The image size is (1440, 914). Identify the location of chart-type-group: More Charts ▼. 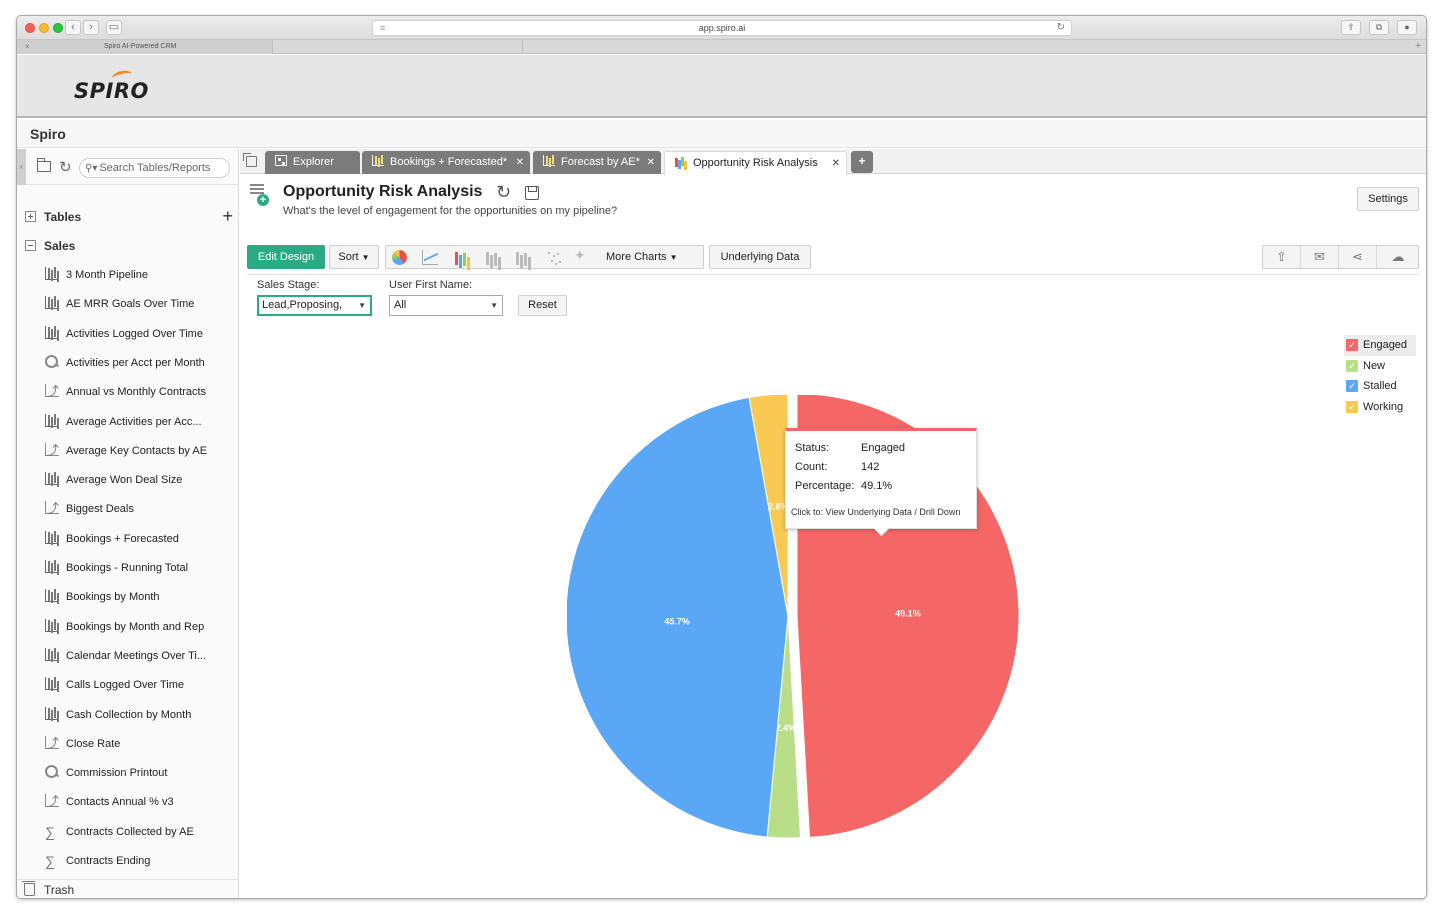
(544, 257).